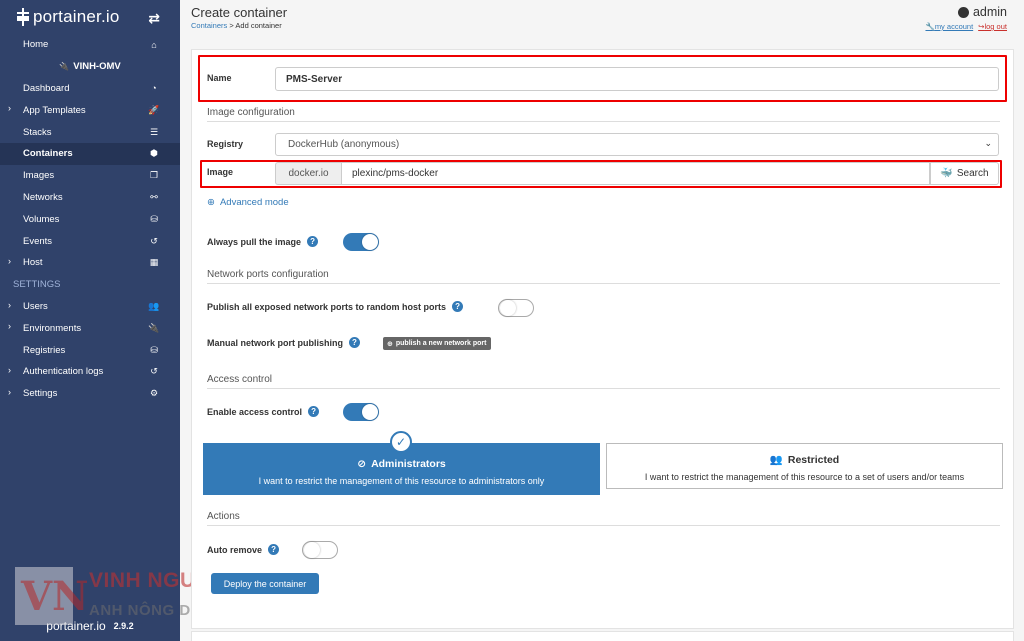 The height and width of the screenshot is (641, 1024). I want to click on image-search-button: 🐳 Search, so click(964, 173).